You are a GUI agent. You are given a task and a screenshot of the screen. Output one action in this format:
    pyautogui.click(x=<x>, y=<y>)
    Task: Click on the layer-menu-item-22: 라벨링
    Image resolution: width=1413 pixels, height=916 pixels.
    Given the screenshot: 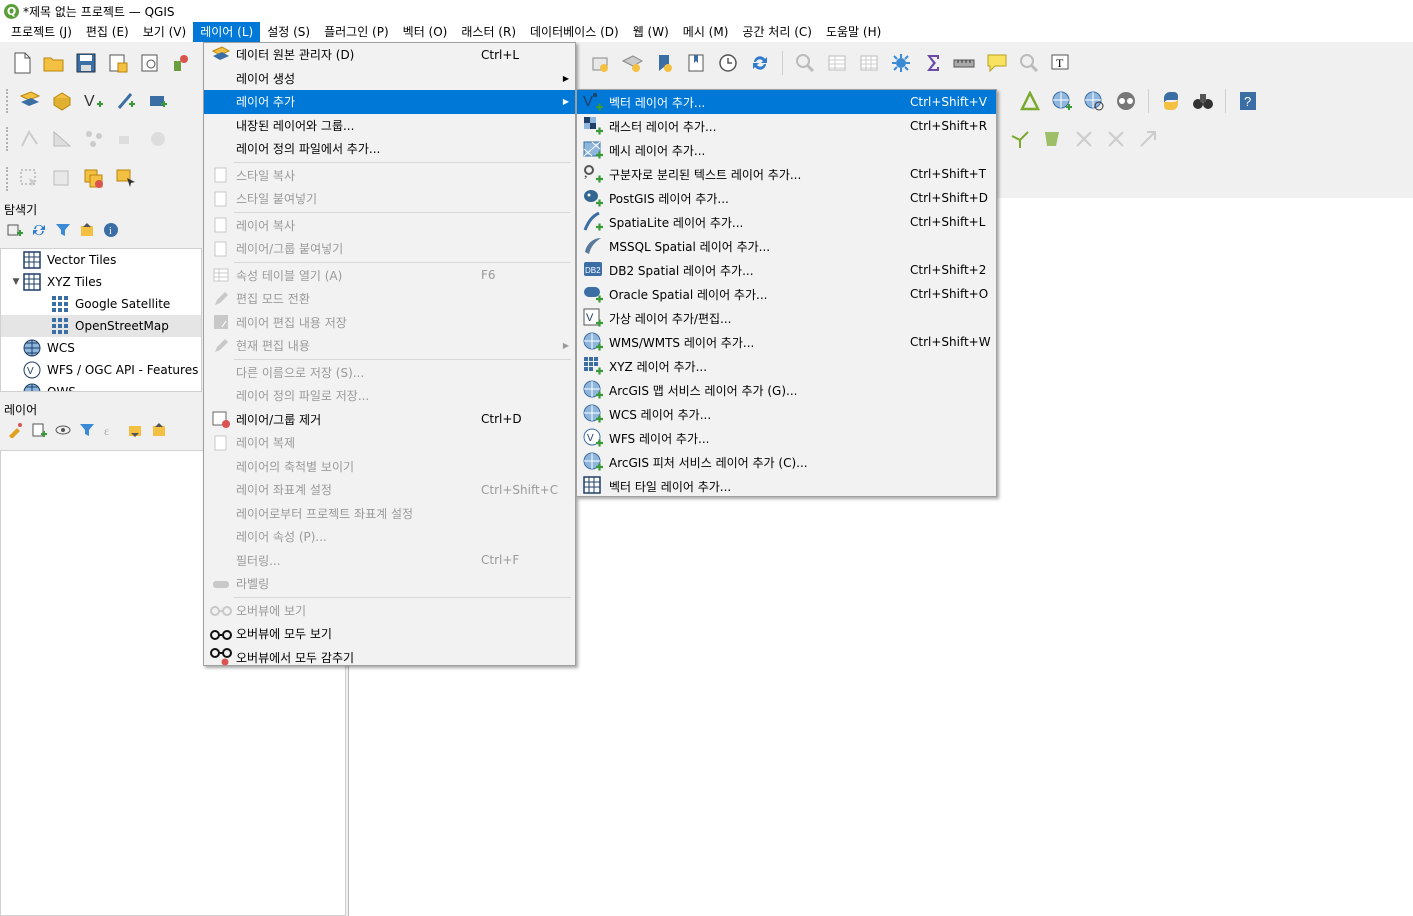 What is the action you would take?
    pyautogui.click(x=389, y=584)
    